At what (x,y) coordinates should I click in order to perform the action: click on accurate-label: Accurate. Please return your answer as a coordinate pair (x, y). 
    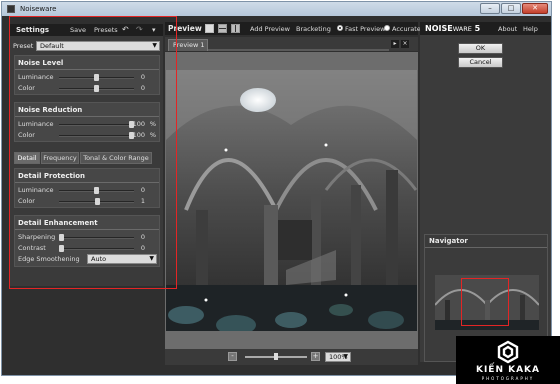
    Looking at the image, I should click on (406, 29).